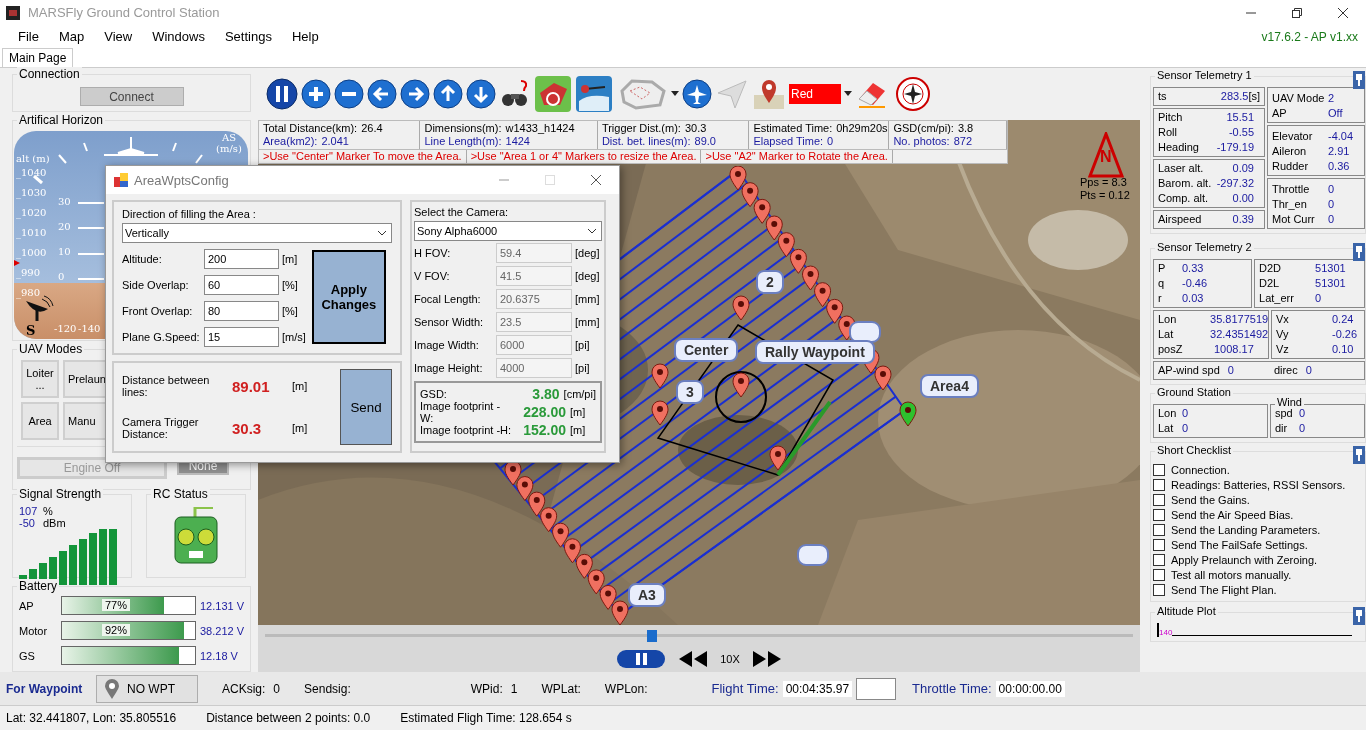 The image size is (1366, 730). I want to click on input-field: 60, so click(241, 284).